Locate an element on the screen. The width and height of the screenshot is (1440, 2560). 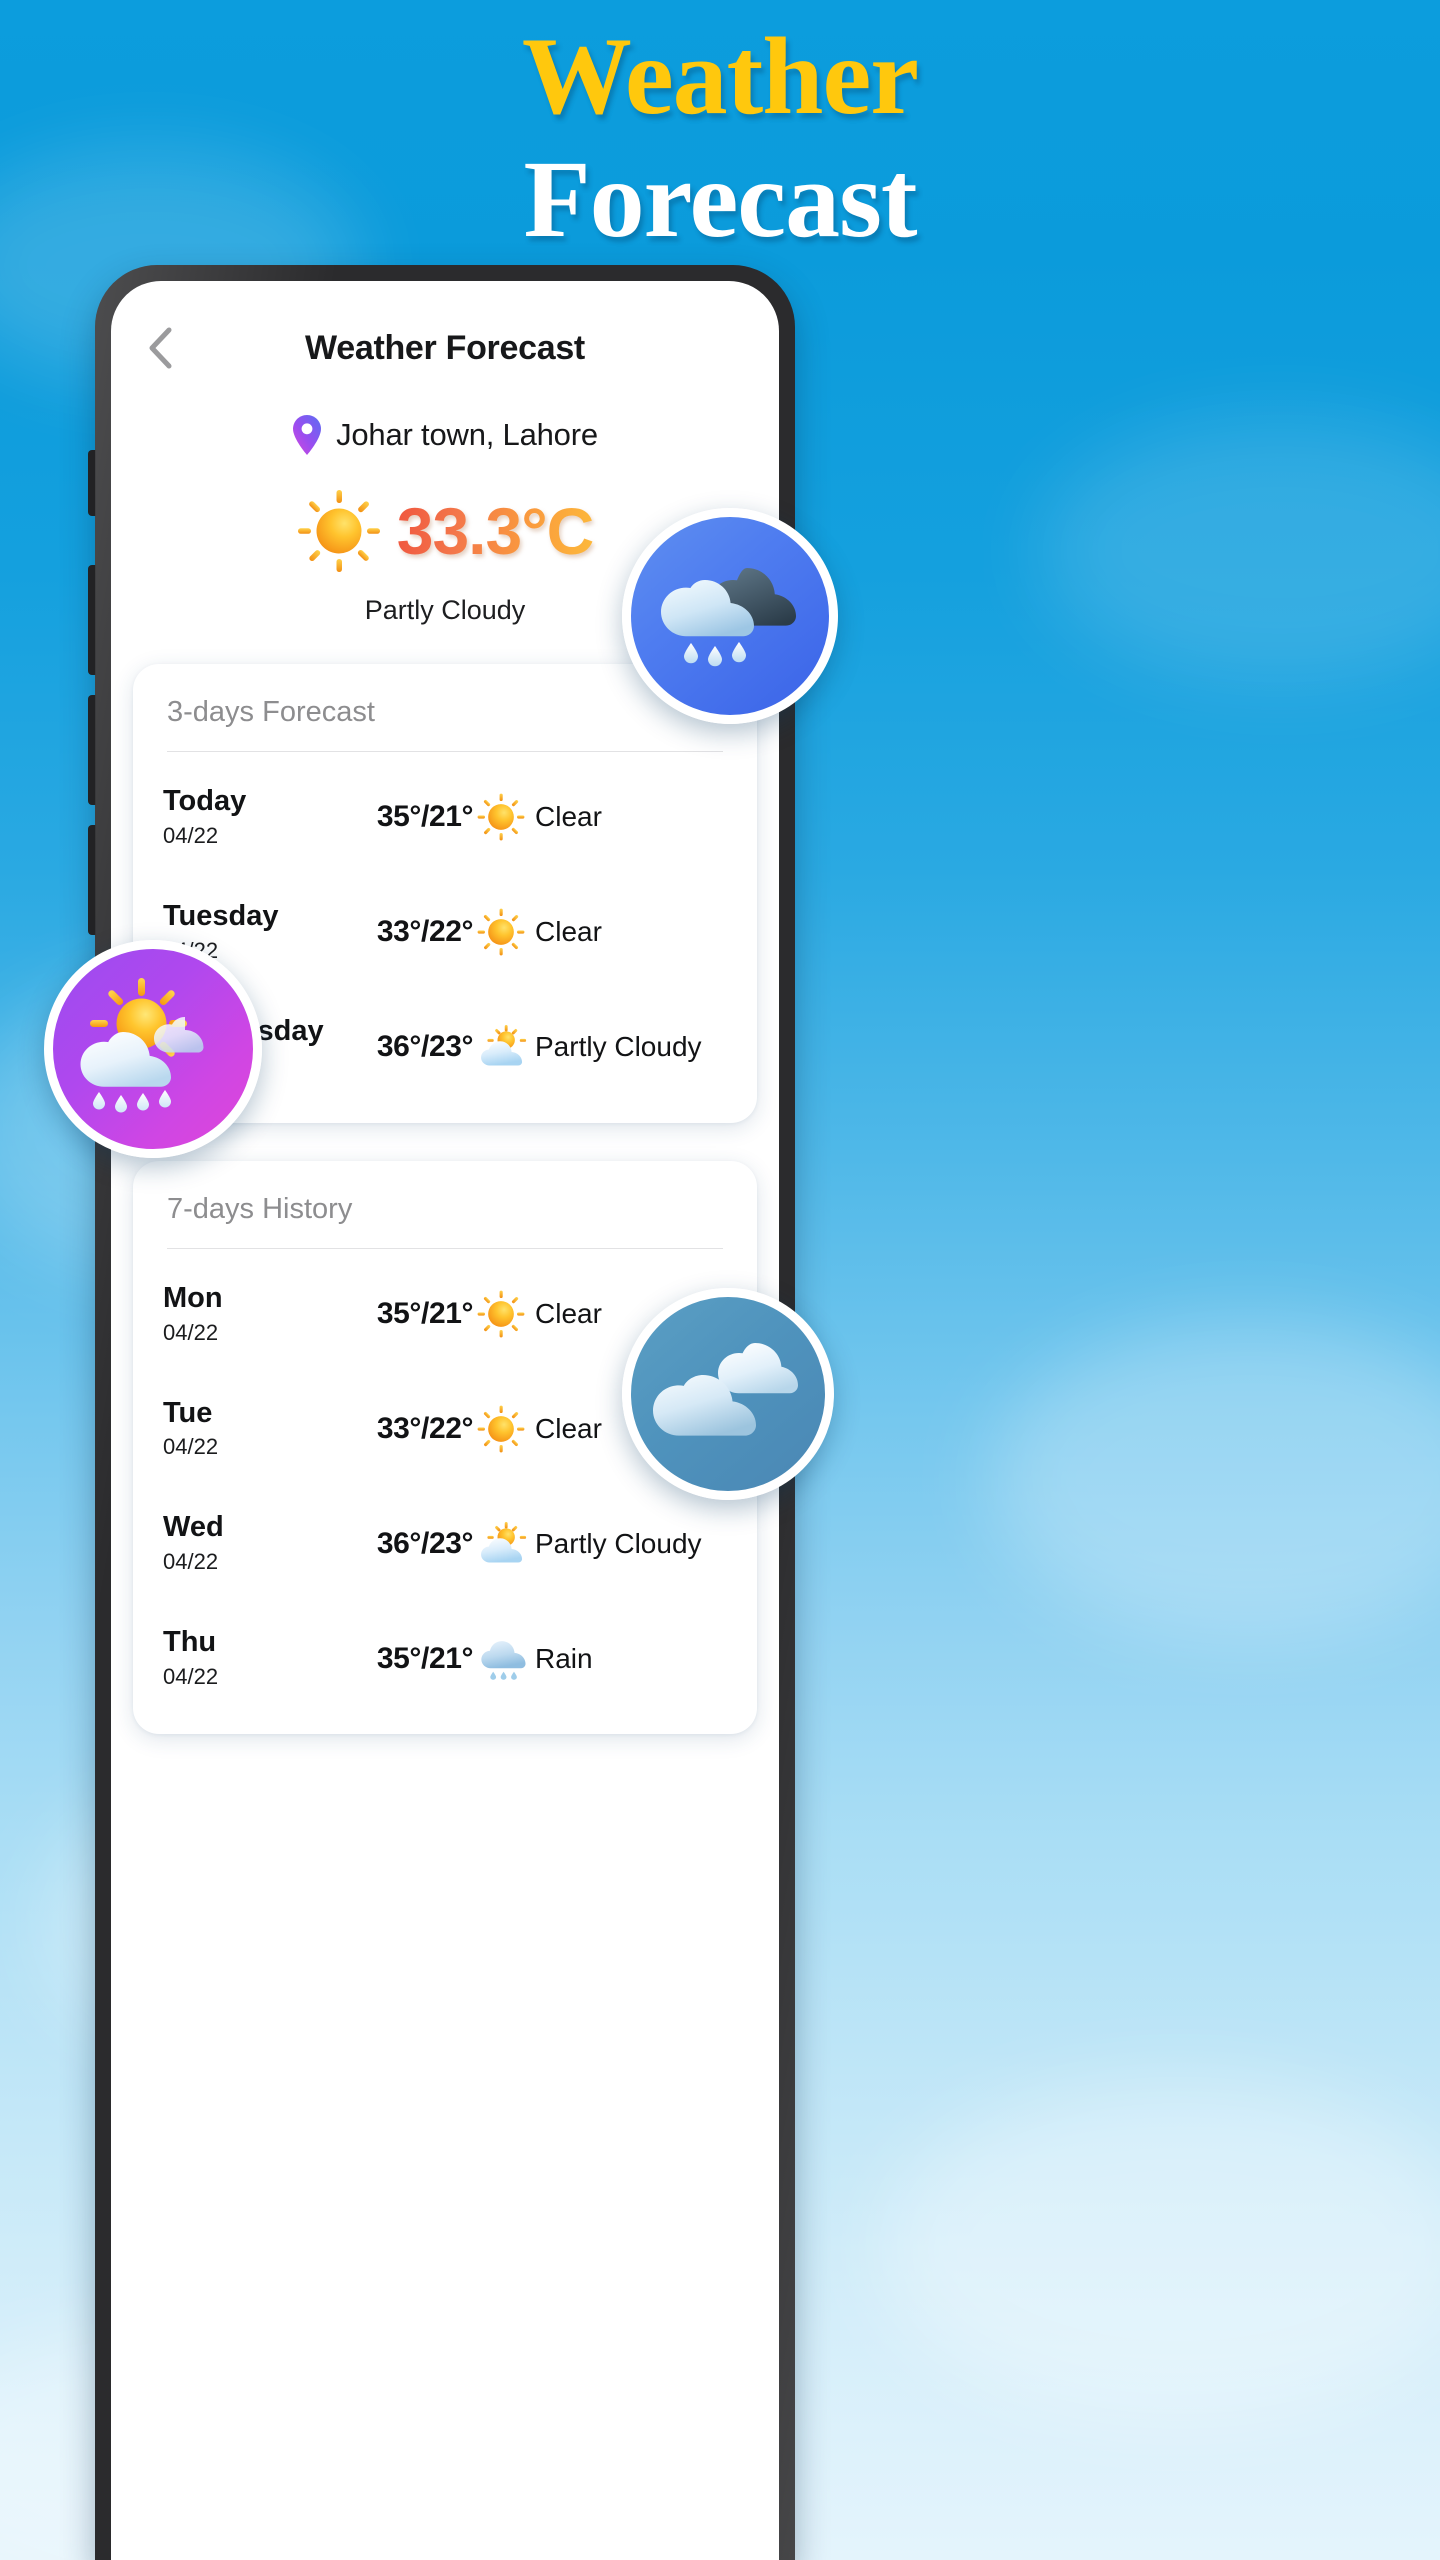
history-day: Wed 04/22 is located at coordinates (268, 1543).